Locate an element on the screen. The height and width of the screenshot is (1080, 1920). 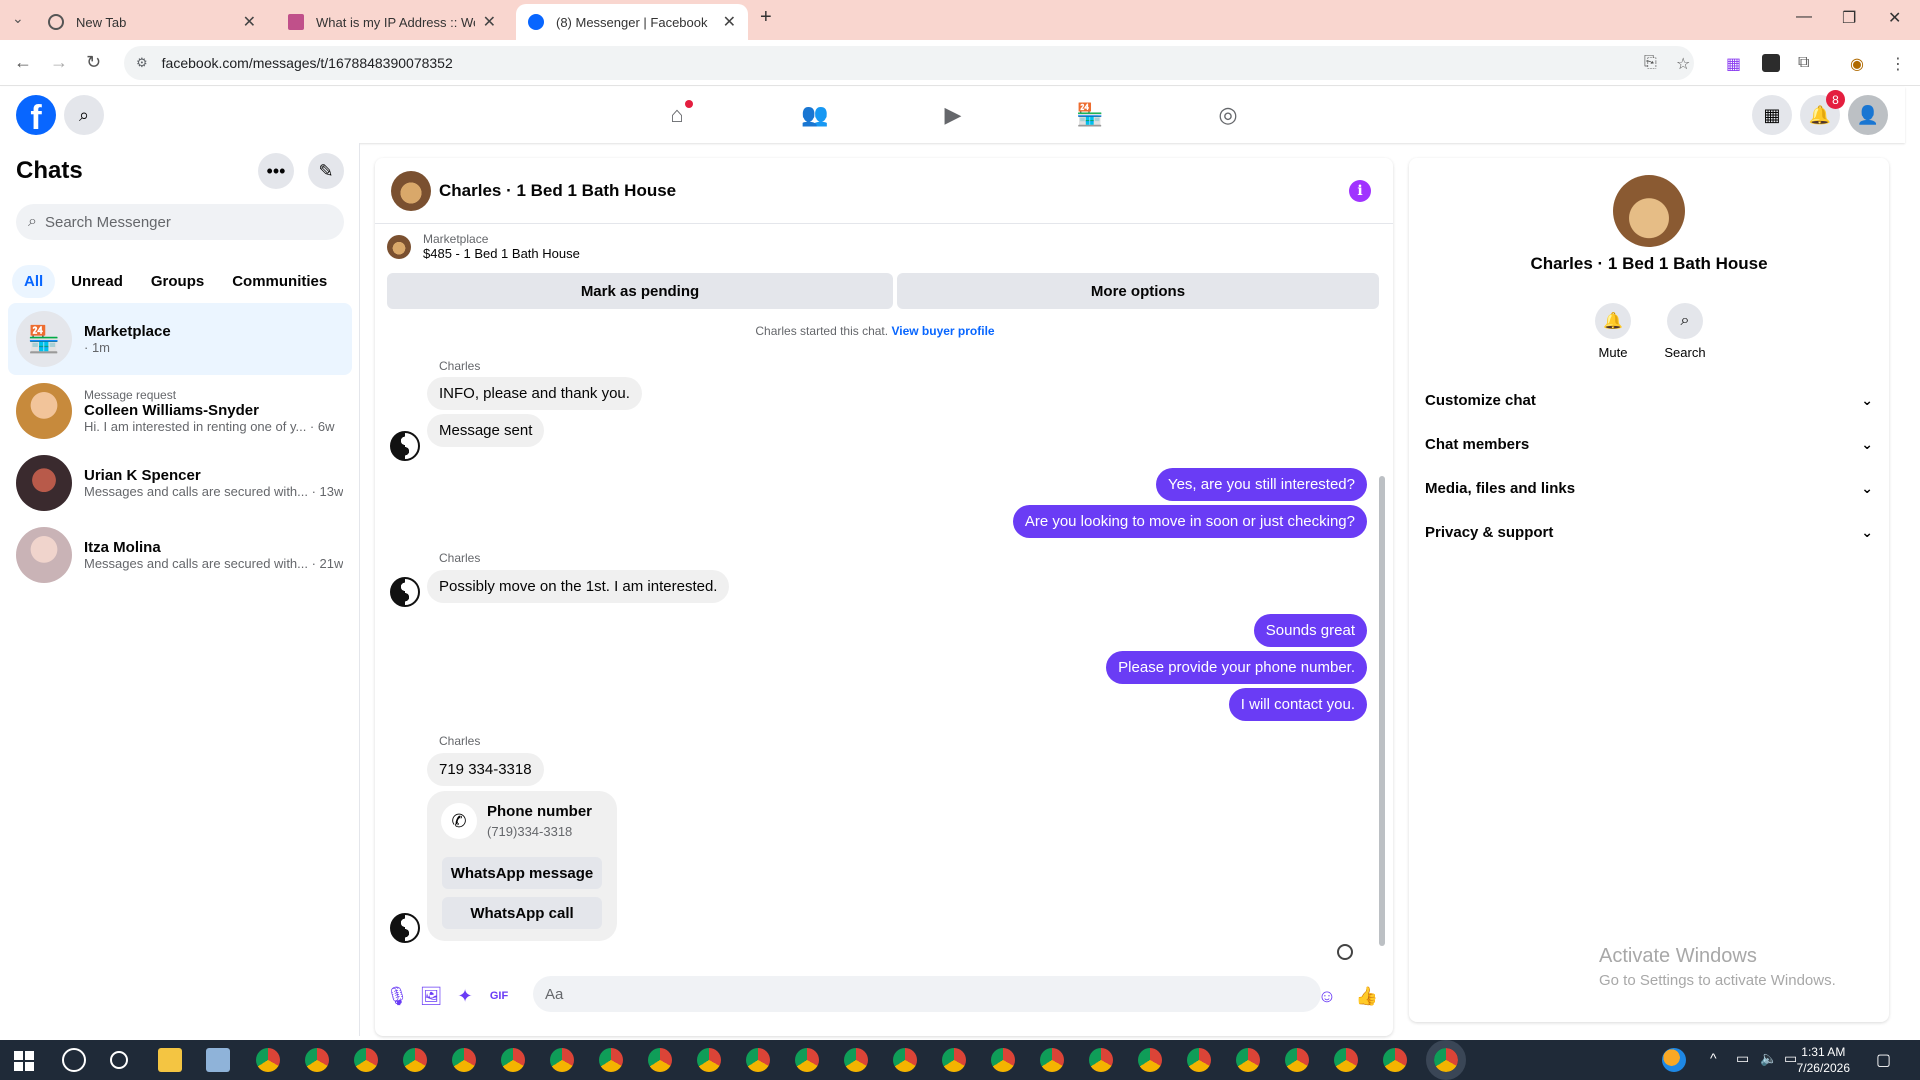
file-explorer-icon is located at coordinates (170, 1060).